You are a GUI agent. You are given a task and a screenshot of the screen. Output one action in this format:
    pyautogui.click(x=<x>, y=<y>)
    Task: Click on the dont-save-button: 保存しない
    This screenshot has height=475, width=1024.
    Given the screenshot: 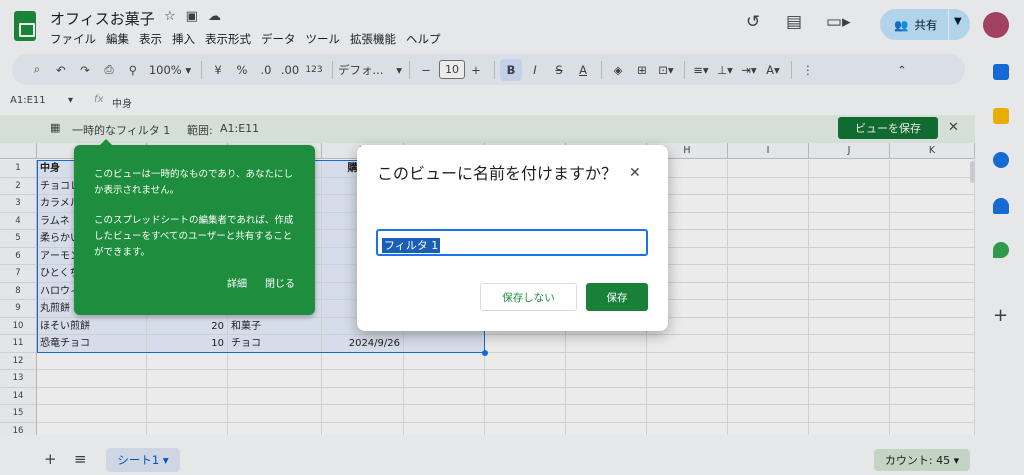 What is the action you would take?
    pyautogui.click(x=528, y=297)
    